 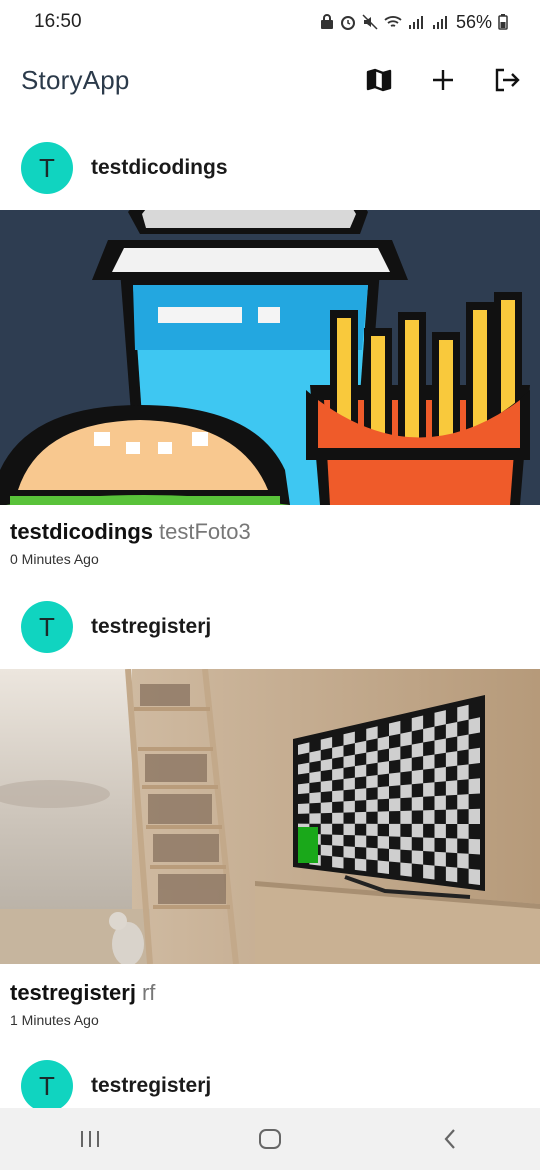 What do you see at coordinates (507, 80) in the screenshot?
I see `logout-button` at bounding box center [507, 80].